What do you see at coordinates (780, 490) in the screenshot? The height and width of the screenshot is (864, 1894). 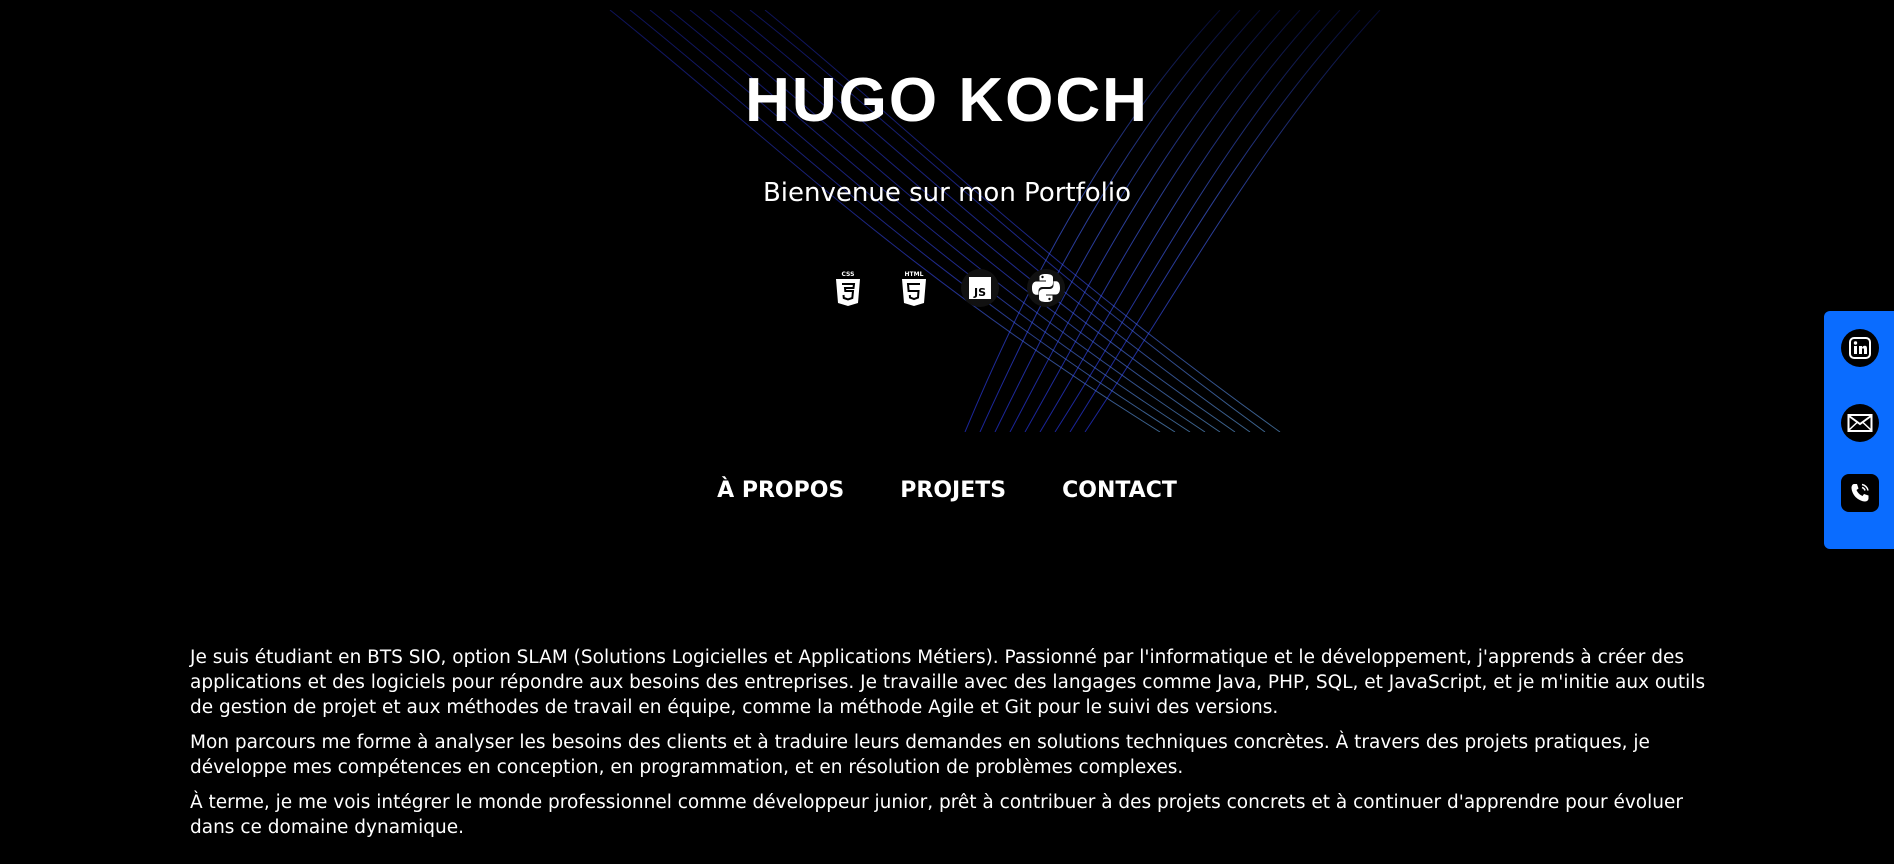 I see `nav-link-about: À PROPOS` at bounding box center [780, 490].